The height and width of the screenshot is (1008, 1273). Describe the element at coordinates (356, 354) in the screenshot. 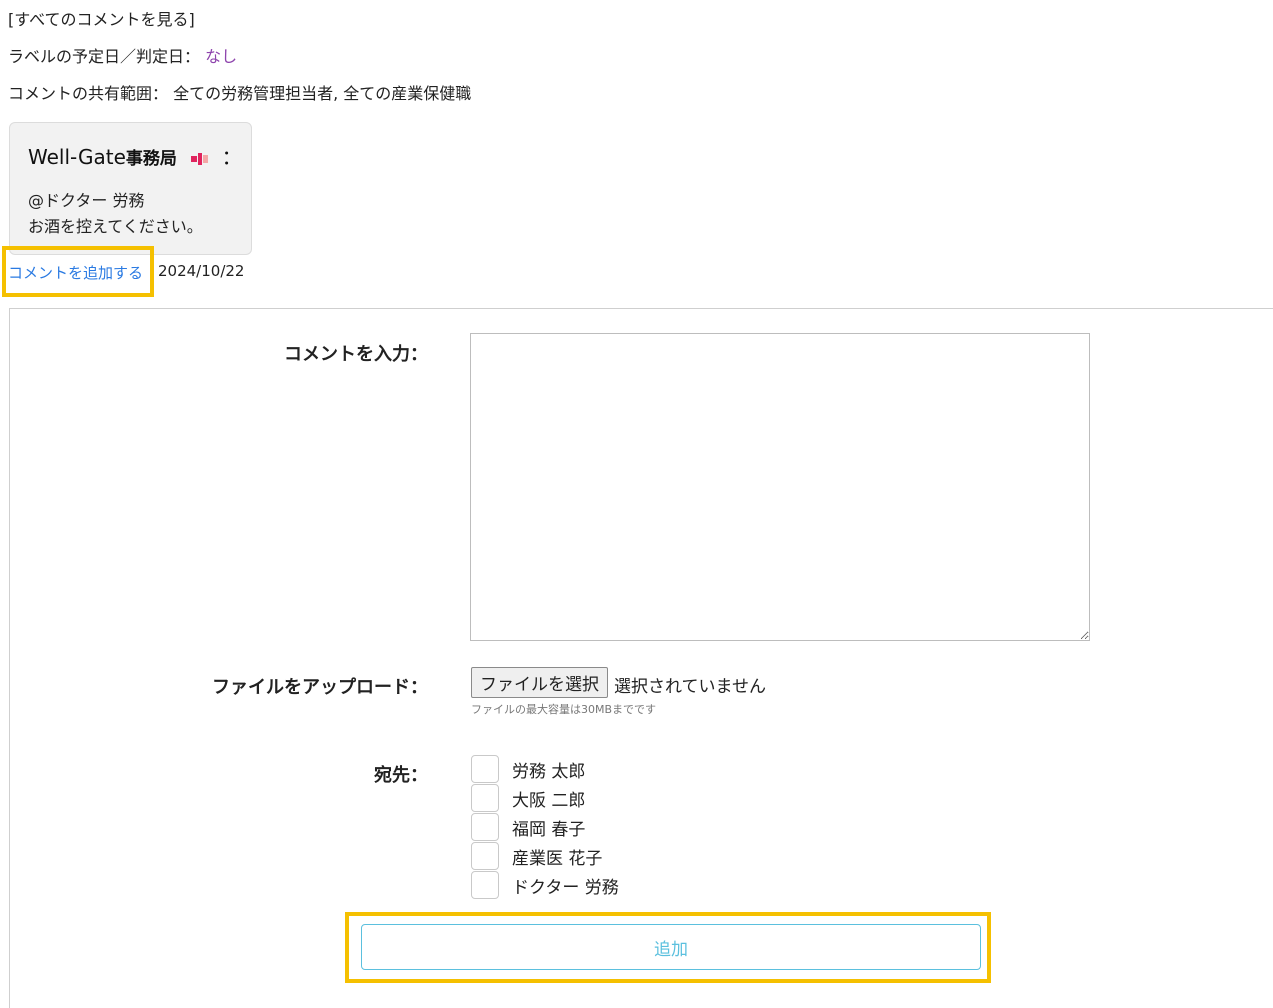

I see `comment-input-label: コメントを入力：` at that location.